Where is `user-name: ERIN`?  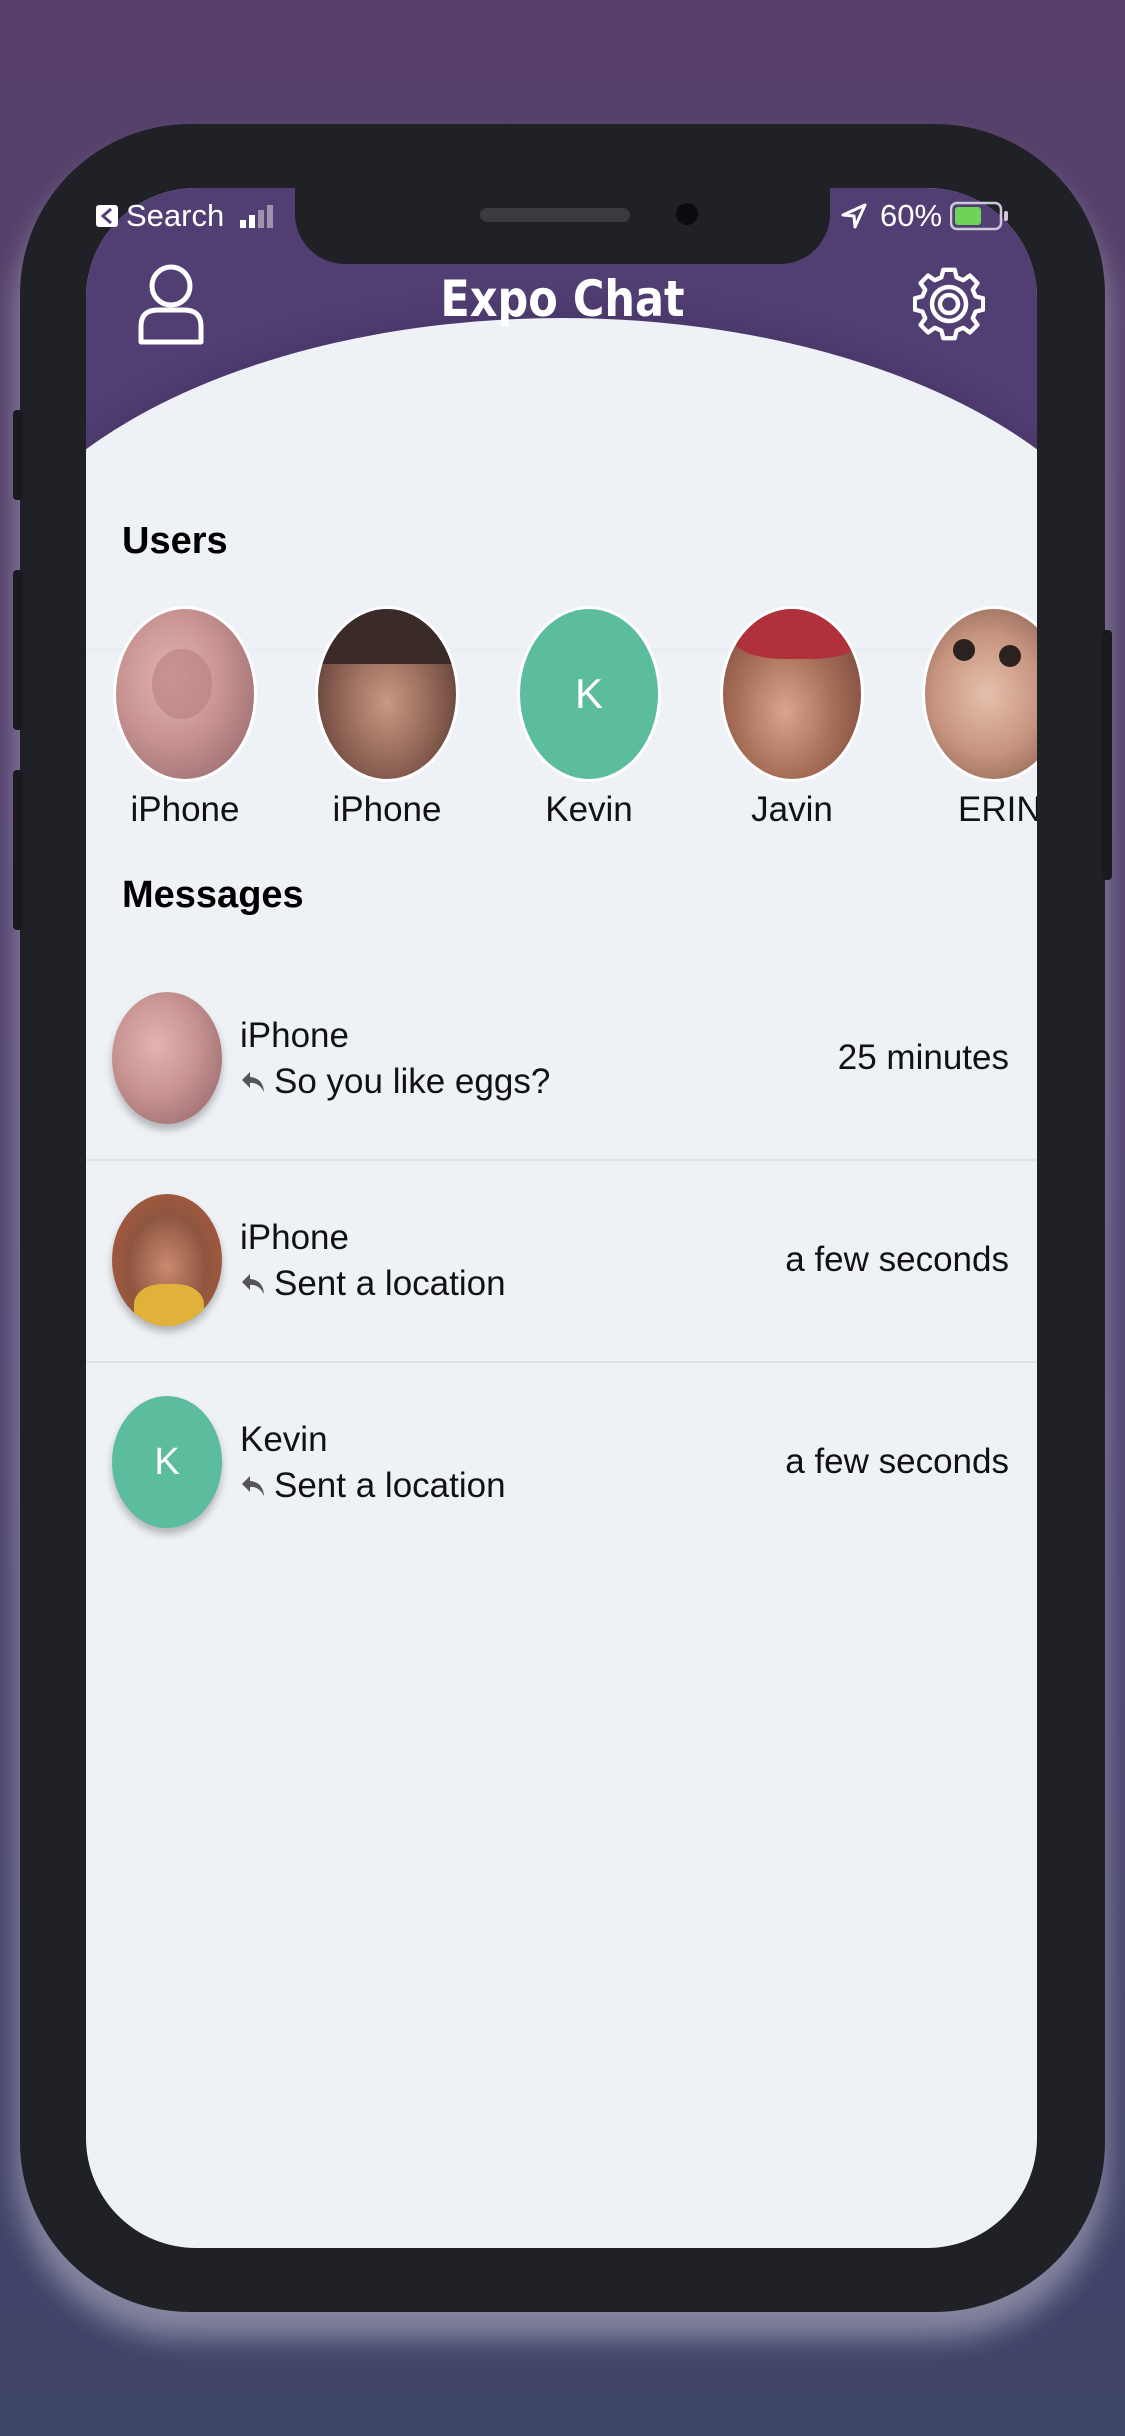 user-name: ERIN is located at coordinates (997, 809).